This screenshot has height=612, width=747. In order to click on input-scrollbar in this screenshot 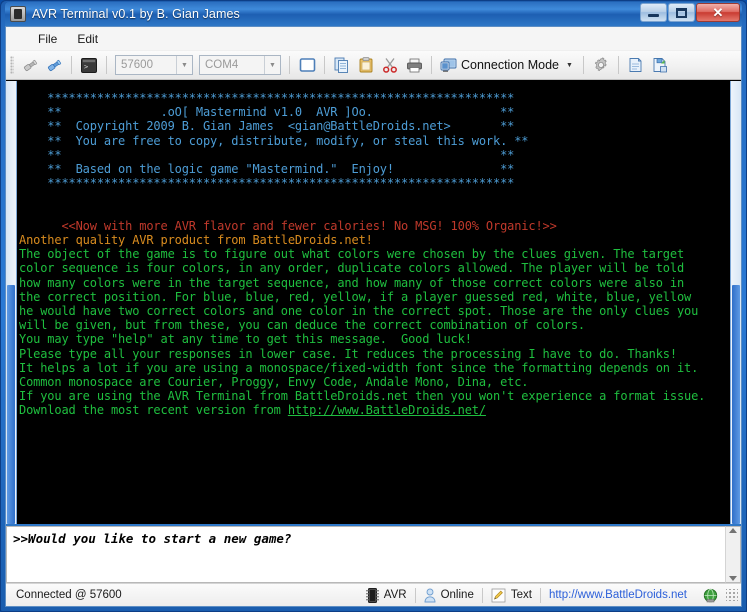, I will do `click(733, 554)`.